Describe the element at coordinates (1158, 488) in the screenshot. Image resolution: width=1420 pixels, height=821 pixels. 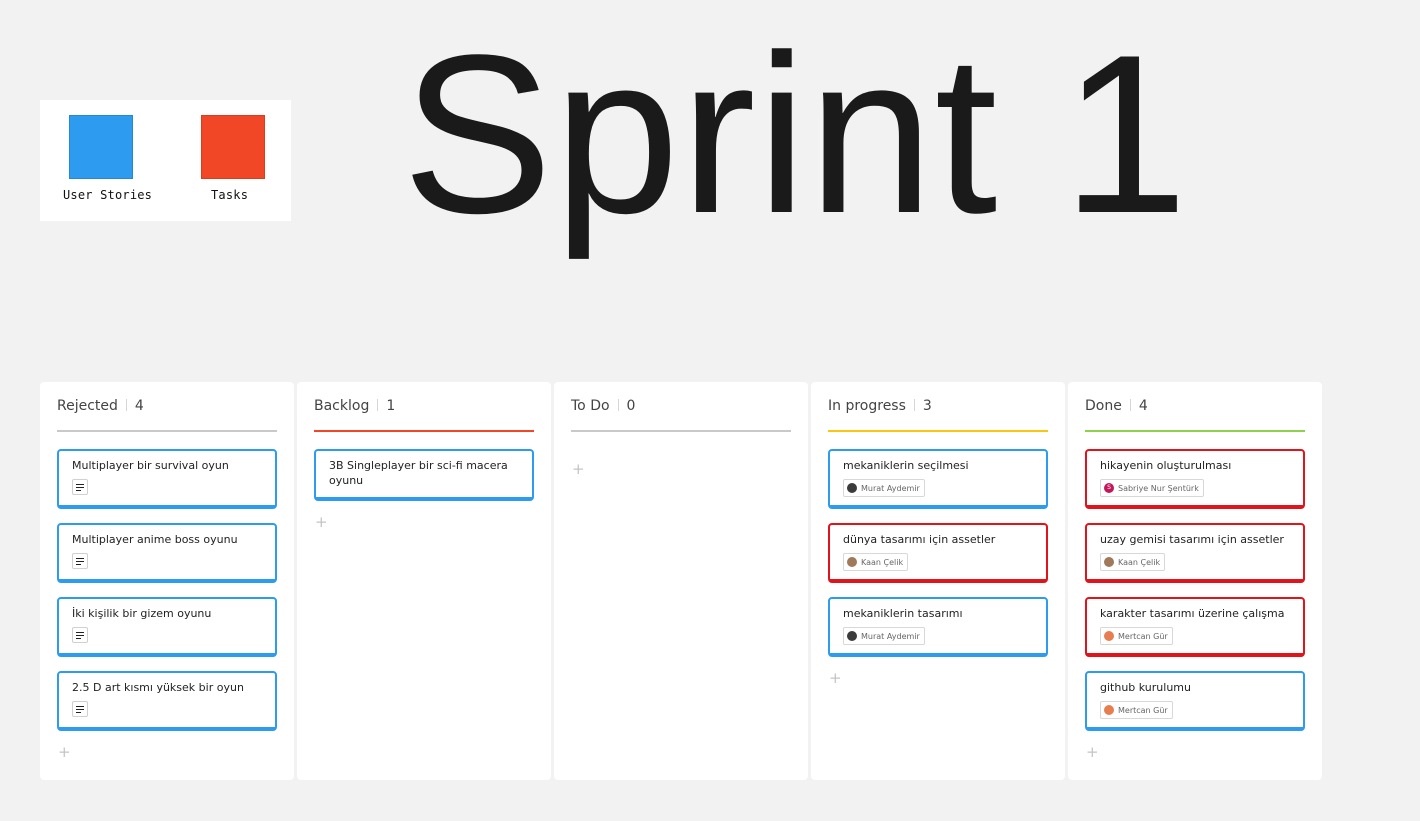
I see `assignee-name: Sabriye Nur Şentürk` at that location.